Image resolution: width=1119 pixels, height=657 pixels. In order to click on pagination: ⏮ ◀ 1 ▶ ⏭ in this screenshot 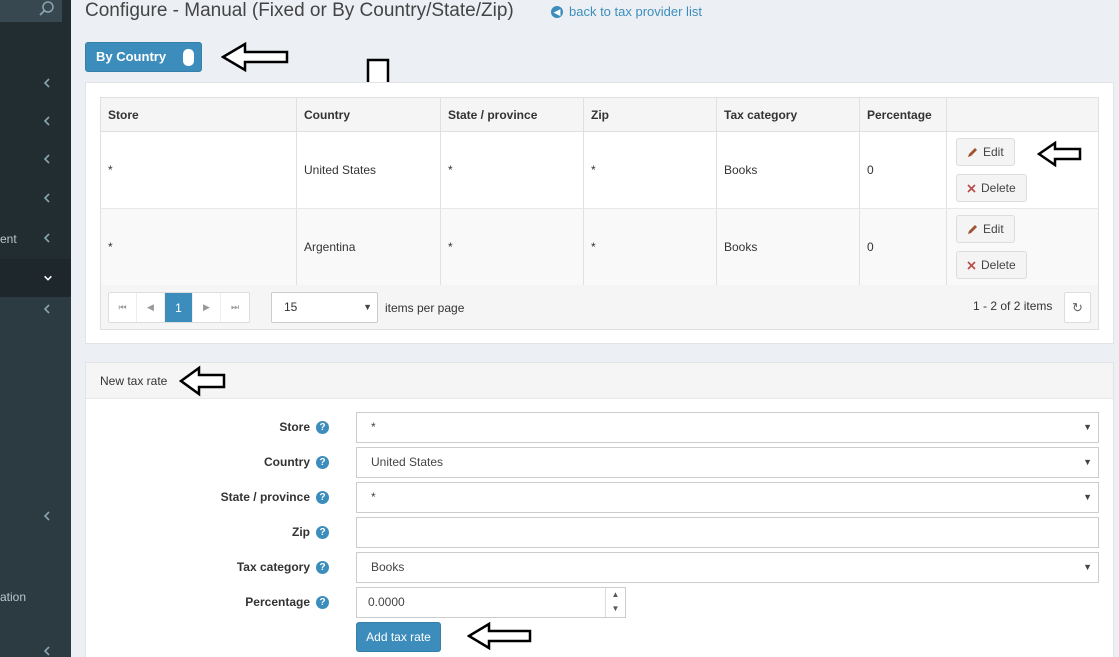, I will do `click(179, 307)`.